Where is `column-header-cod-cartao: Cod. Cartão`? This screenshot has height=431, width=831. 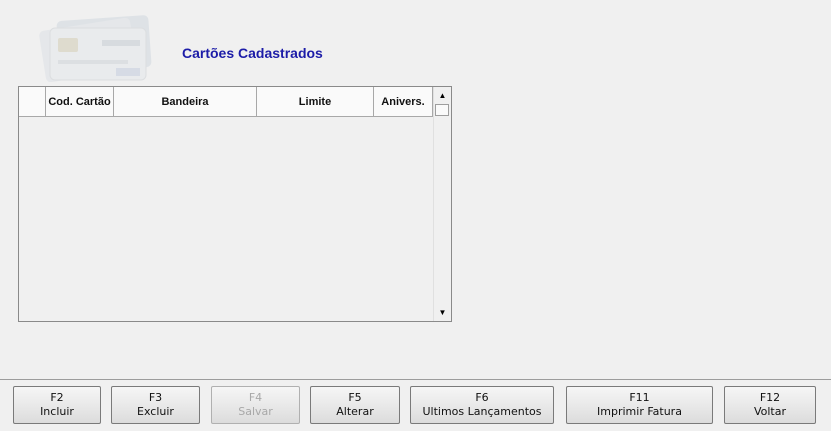 column-header-cod-cartao: Cod. Cartão is located at coordinates (80, 101).